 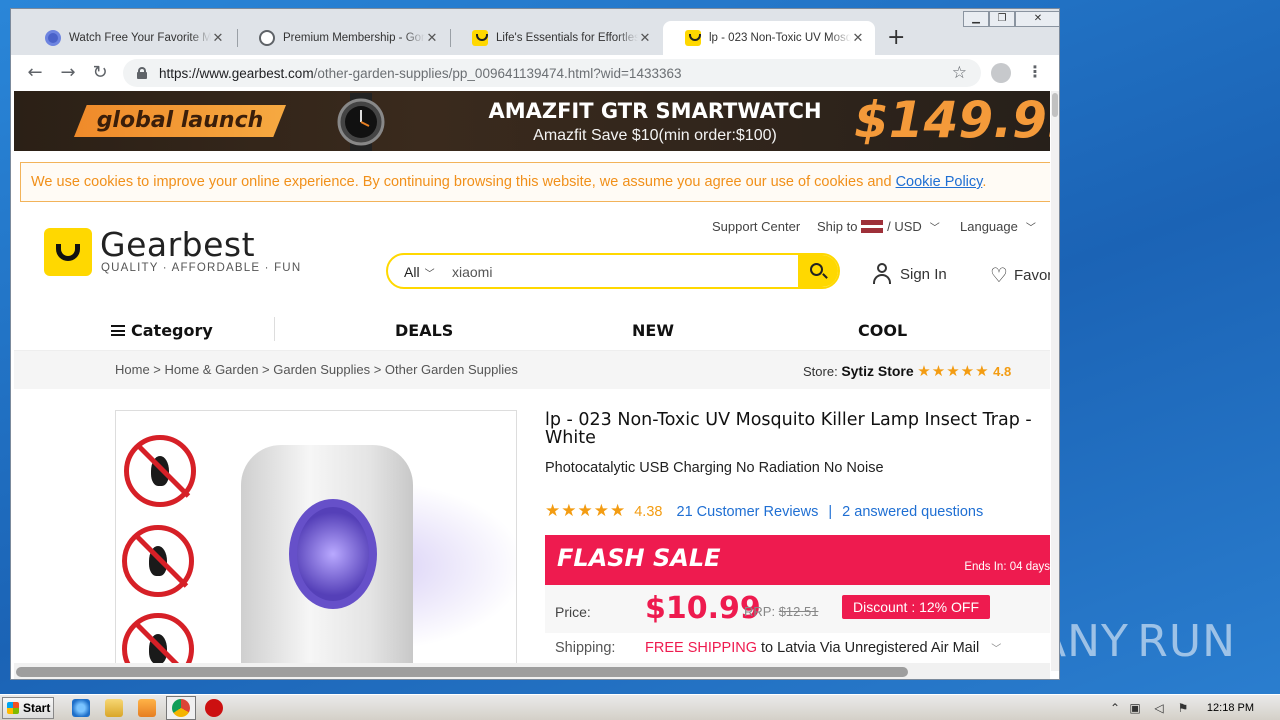 I want to click on profile-avatar-icon, so click(x=1001, y=73).